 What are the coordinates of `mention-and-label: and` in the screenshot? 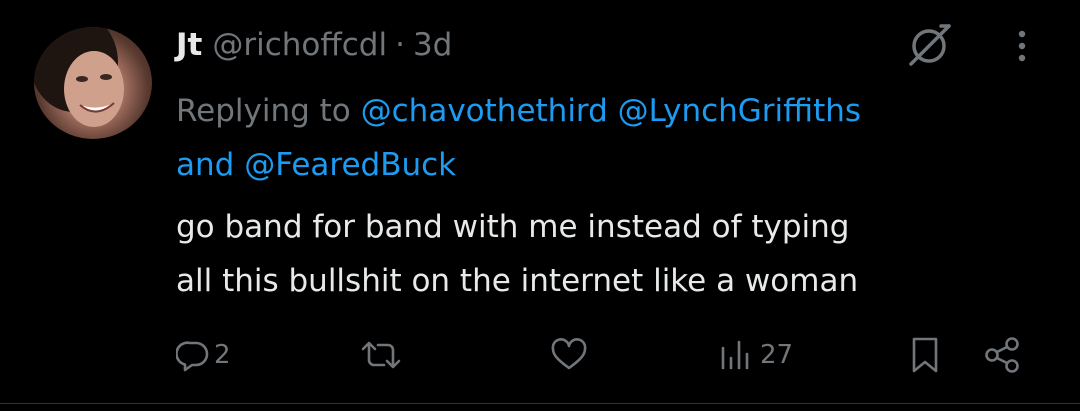 It's located at (205, 165).